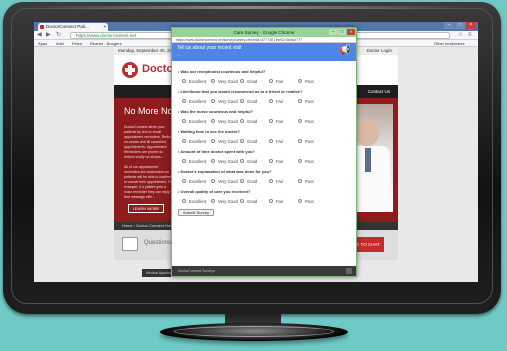 This screenshot has height=351, width=507. Describe the element at coordinates (39, 35) in the screenshot. I see `back-icon: ◀` at that location.